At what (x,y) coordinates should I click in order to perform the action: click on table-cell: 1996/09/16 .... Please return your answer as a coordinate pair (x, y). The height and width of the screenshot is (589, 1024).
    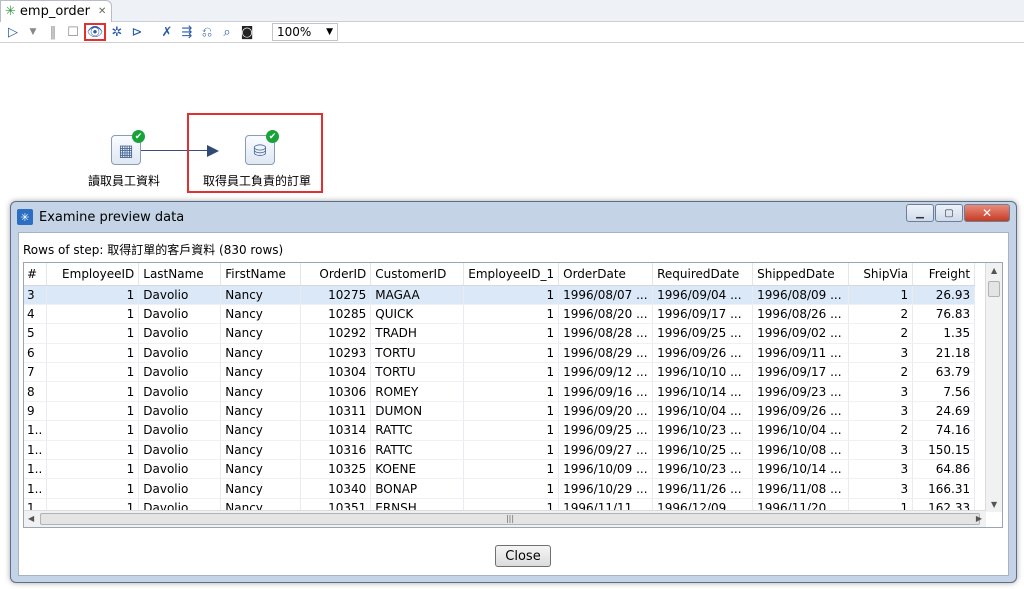
    Looking at the image, I should click on (606, 391).